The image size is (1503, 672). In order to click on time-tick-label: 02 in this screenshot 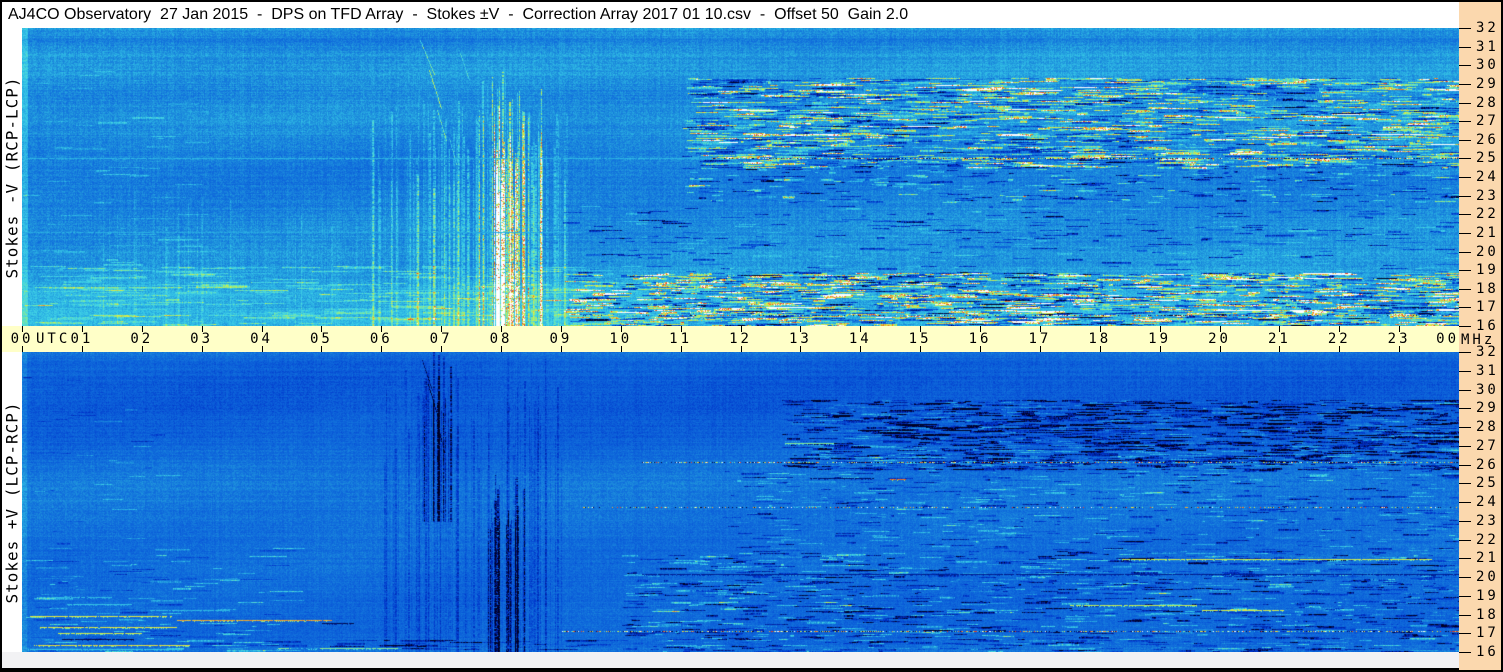, I will do `click(142, 339)`.